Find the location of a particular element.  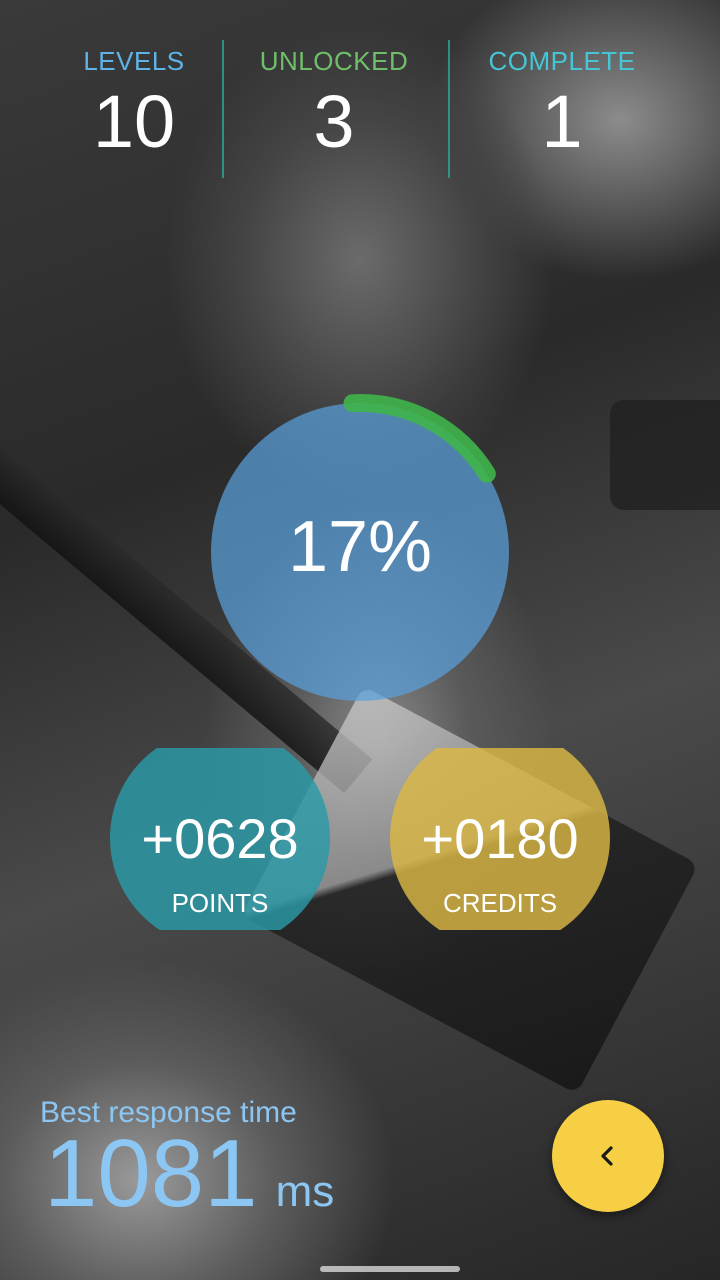

back-button is located at coordinates (608, 1156).